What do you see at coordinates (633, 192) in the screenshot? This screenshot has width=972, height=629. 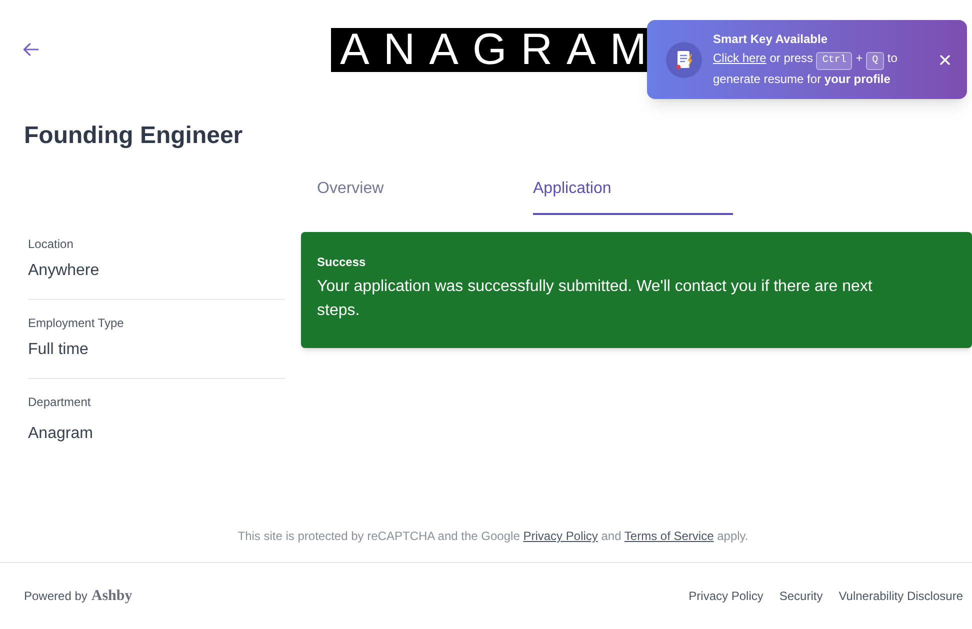 I see `tab: Application` at bounding box center [633, 192].